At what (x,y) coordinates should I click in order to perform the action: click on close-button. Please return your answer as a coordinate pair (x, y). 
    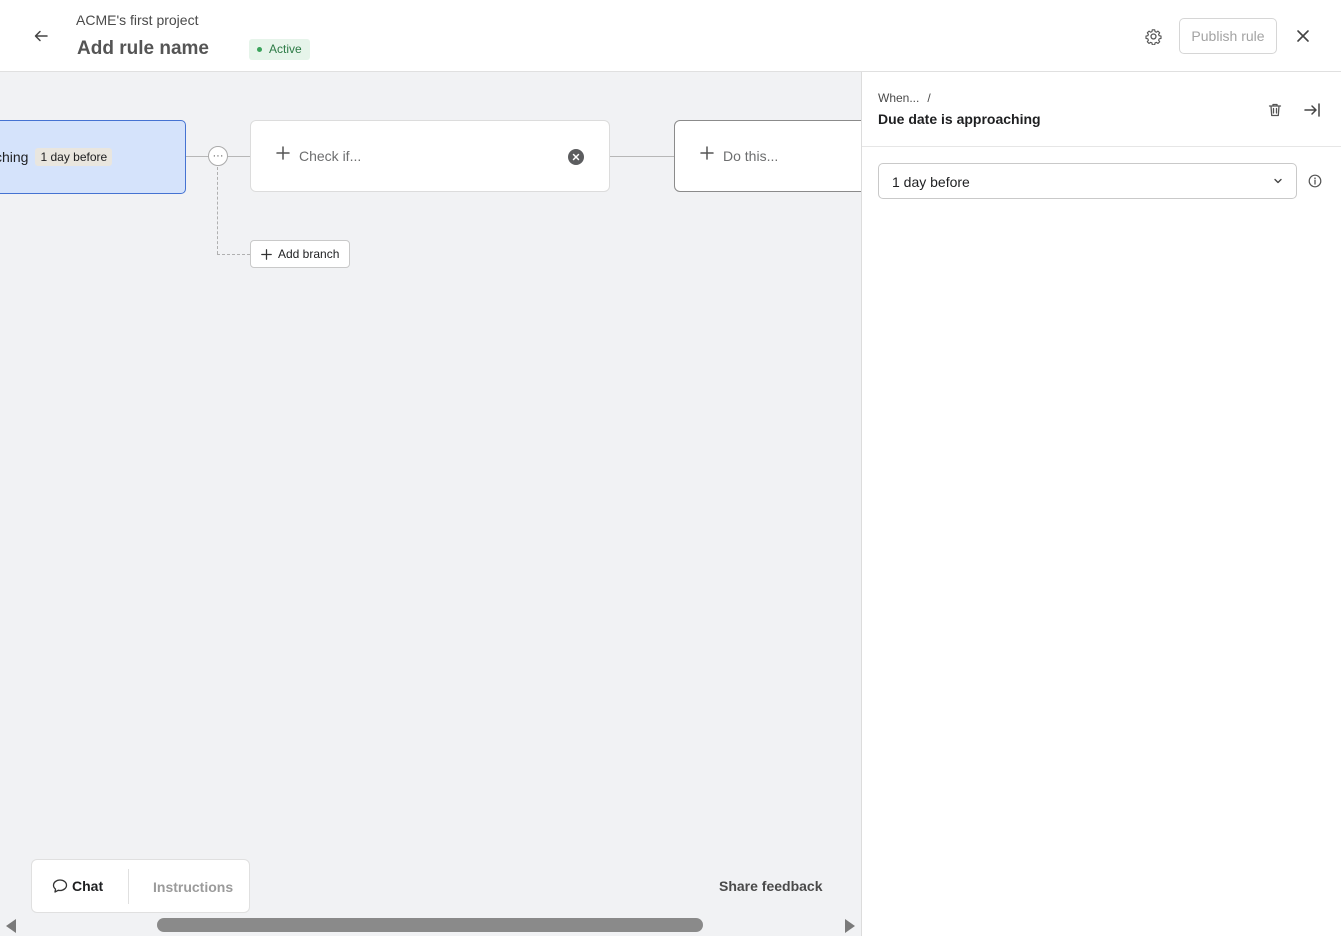
    Looking at the image, I should click on (1303, 36).